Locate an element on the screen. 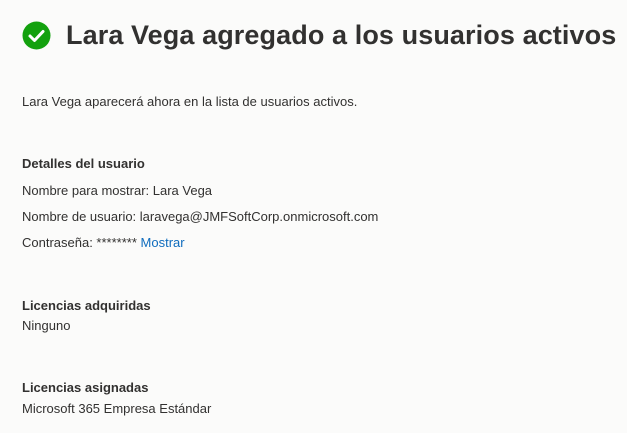 The image size is (627, 433). purchased-licenses-heading: Licencias adquiridas is located at coordinates (86, 305).